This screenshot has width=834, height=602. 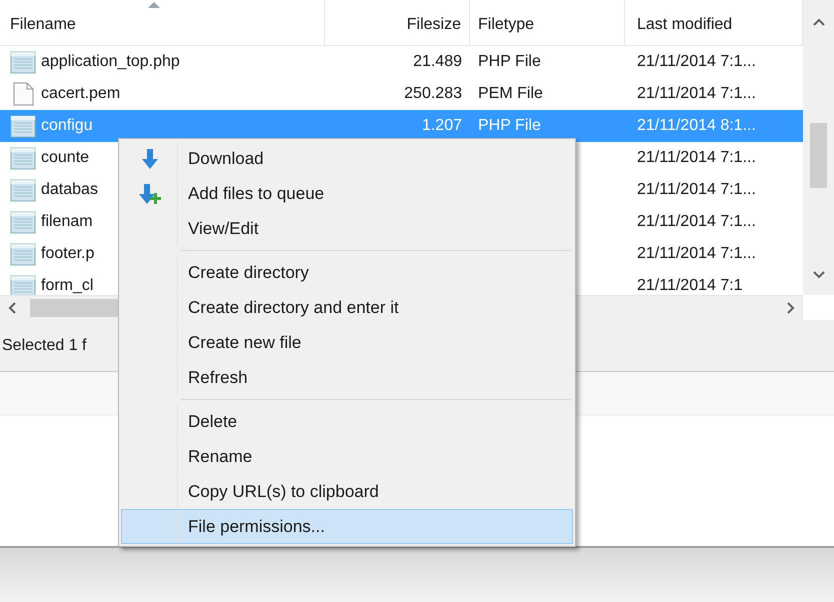 I want to click on file-name: footer.p, so click(x=67, y=254).